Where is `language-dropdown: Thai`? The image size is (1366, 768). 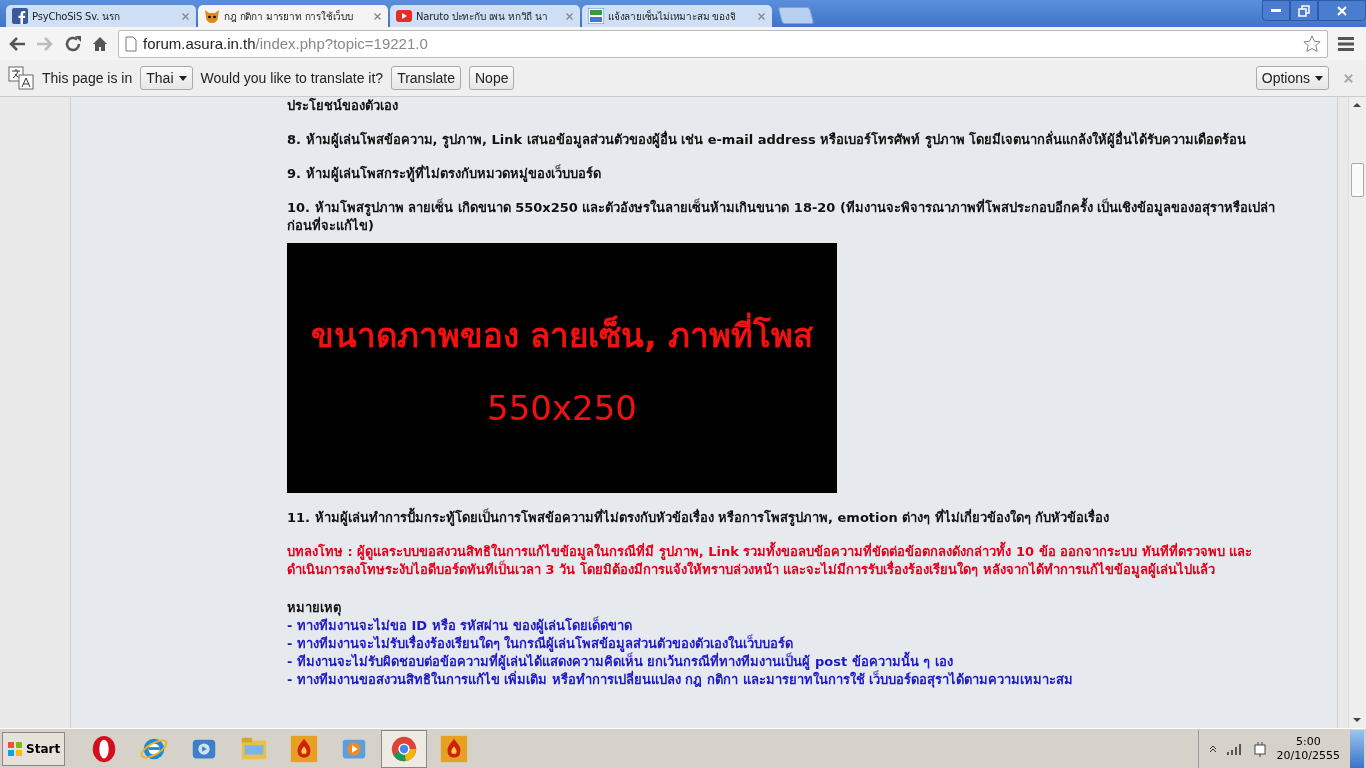 language-dropdown: Thai is located at coordinates (166, 78).